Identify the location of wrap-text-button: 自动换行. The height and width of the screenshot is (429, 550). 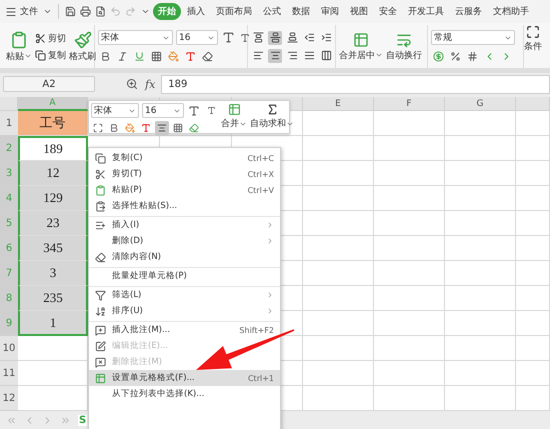
(404, 47).